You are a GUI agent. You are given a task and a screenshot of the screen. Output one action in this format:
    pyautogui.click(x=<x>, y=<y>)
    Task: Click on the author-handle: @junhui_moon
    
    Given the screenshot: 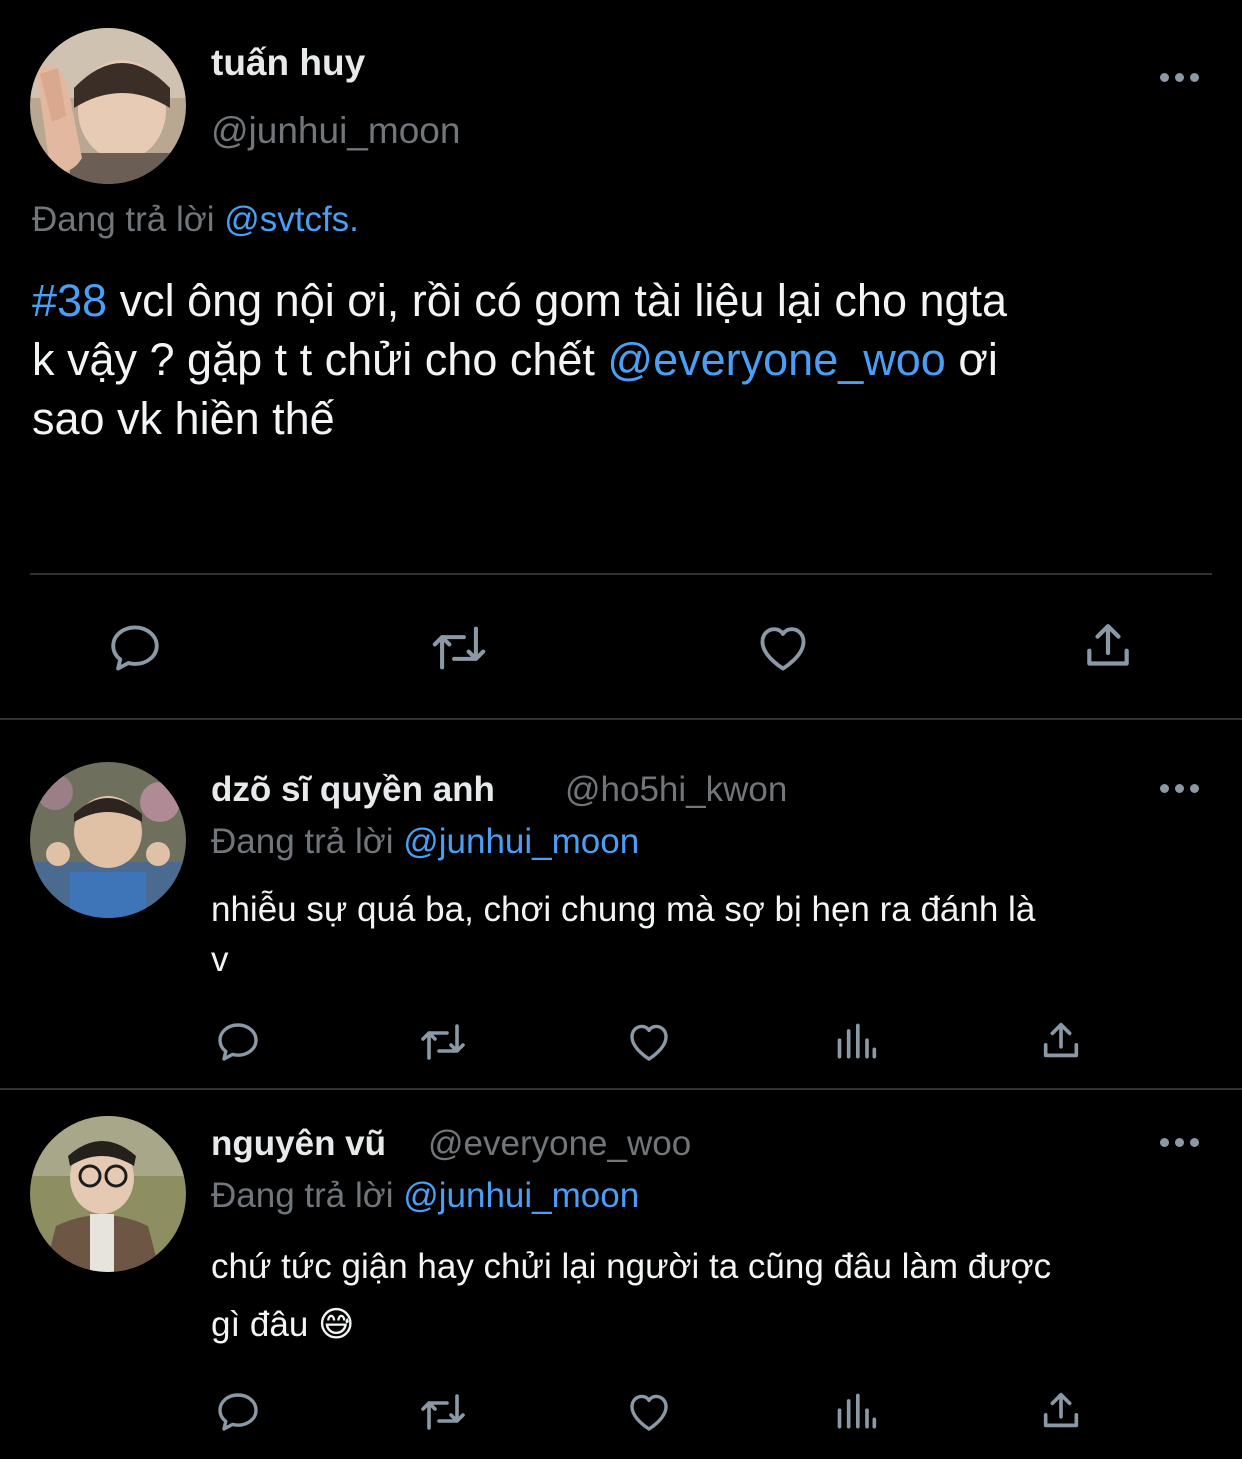 What is the action you would take?
    pyautogui.click(x=335, y=131)
    